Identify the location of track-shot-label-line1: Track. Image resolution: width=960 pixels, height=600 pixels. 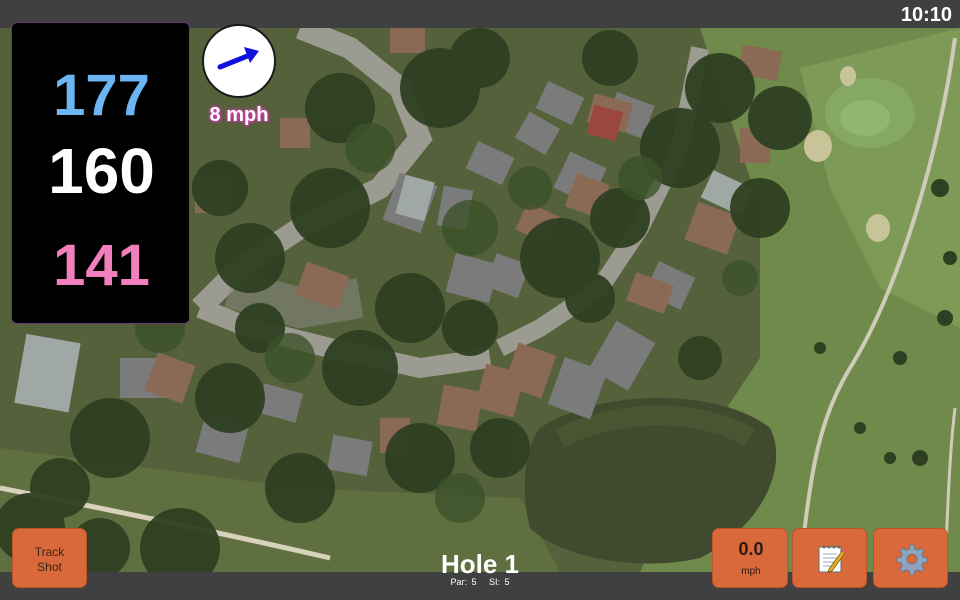
(49, 552).